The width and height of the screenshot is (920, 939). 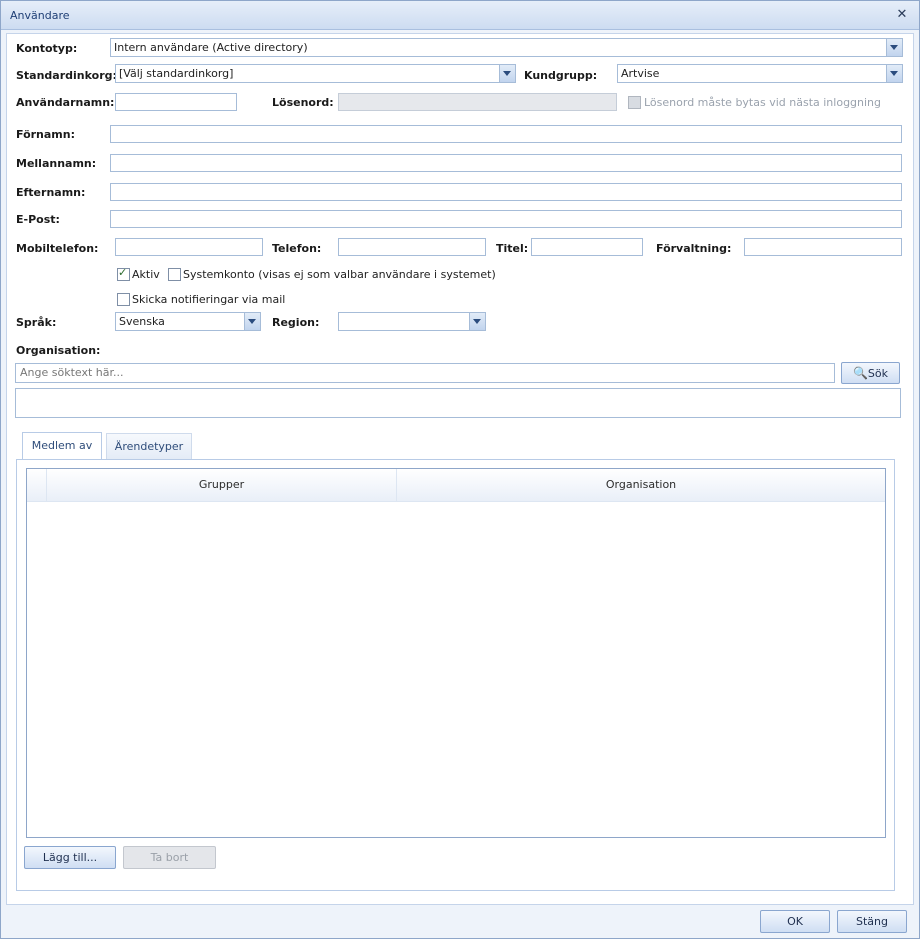 I want to click on anvandarnamn-label: Användarnamn:, so click(x=65, y=102).